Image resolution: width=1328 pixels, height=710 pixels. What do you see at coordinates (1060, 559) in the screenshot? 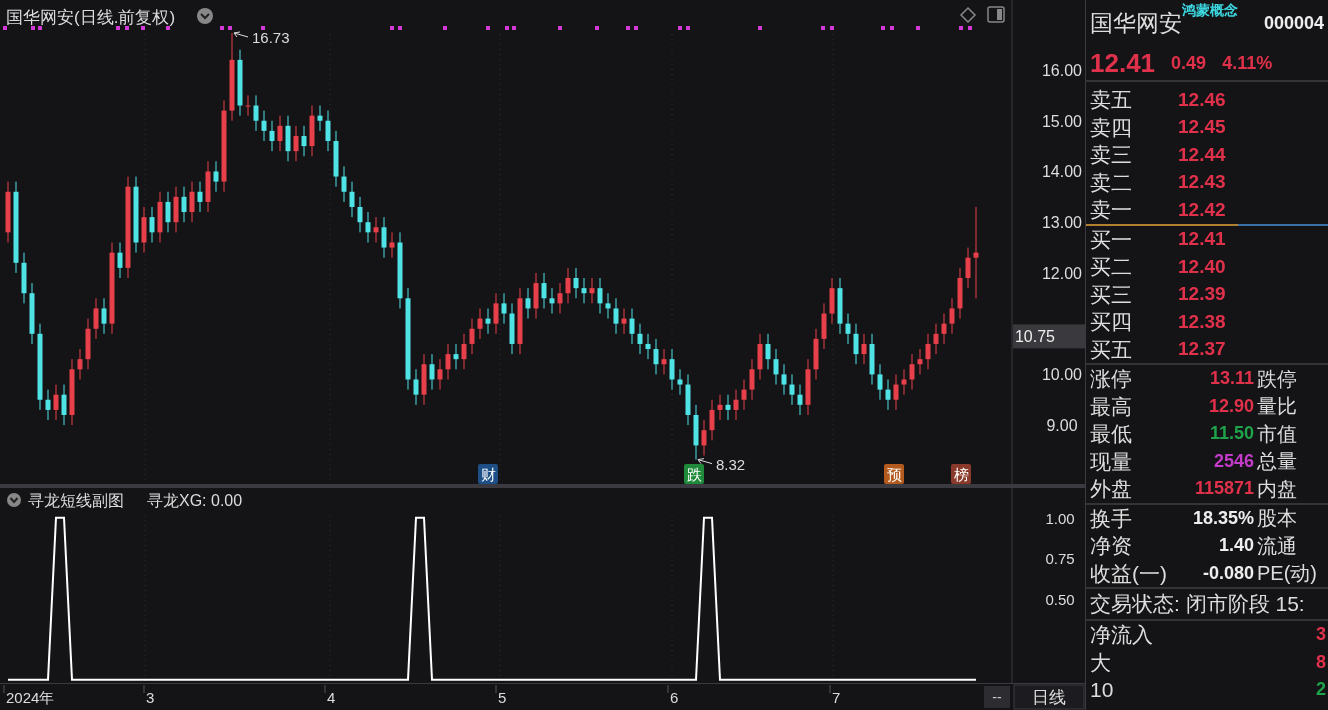
I see `y-tick-label: 0.75` at bounding box center [1060, 559].